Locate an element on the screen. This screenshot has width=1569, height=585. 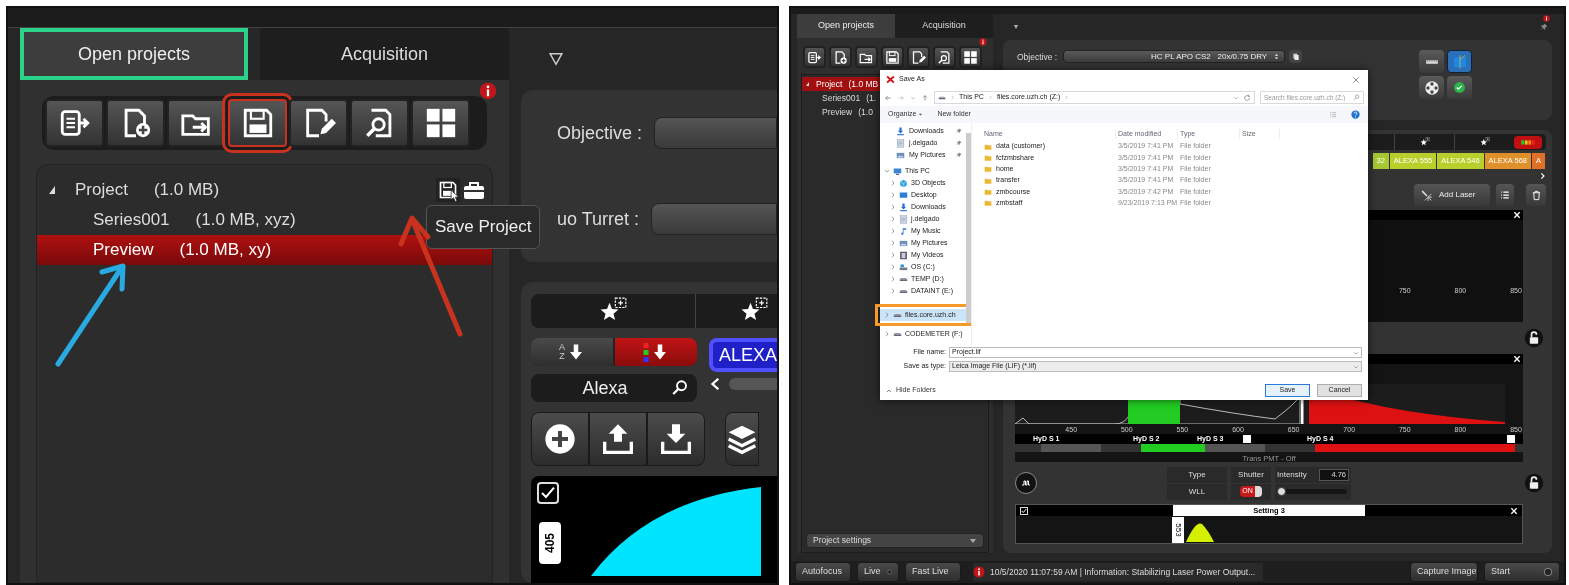
toolbar-button: Live is located at coordinates (878, 572).